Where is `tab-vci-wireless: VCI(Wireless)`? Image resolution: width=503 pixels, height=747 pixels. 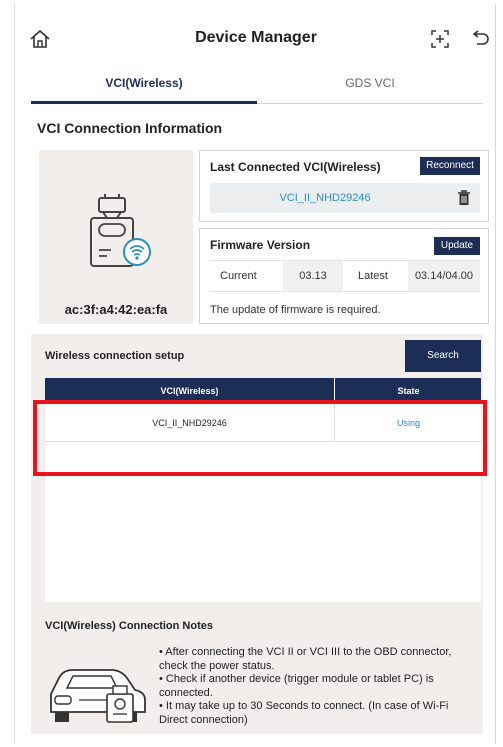
tab-vci-wireless: VCI(Wireless) is located at coordinates (144, 84).